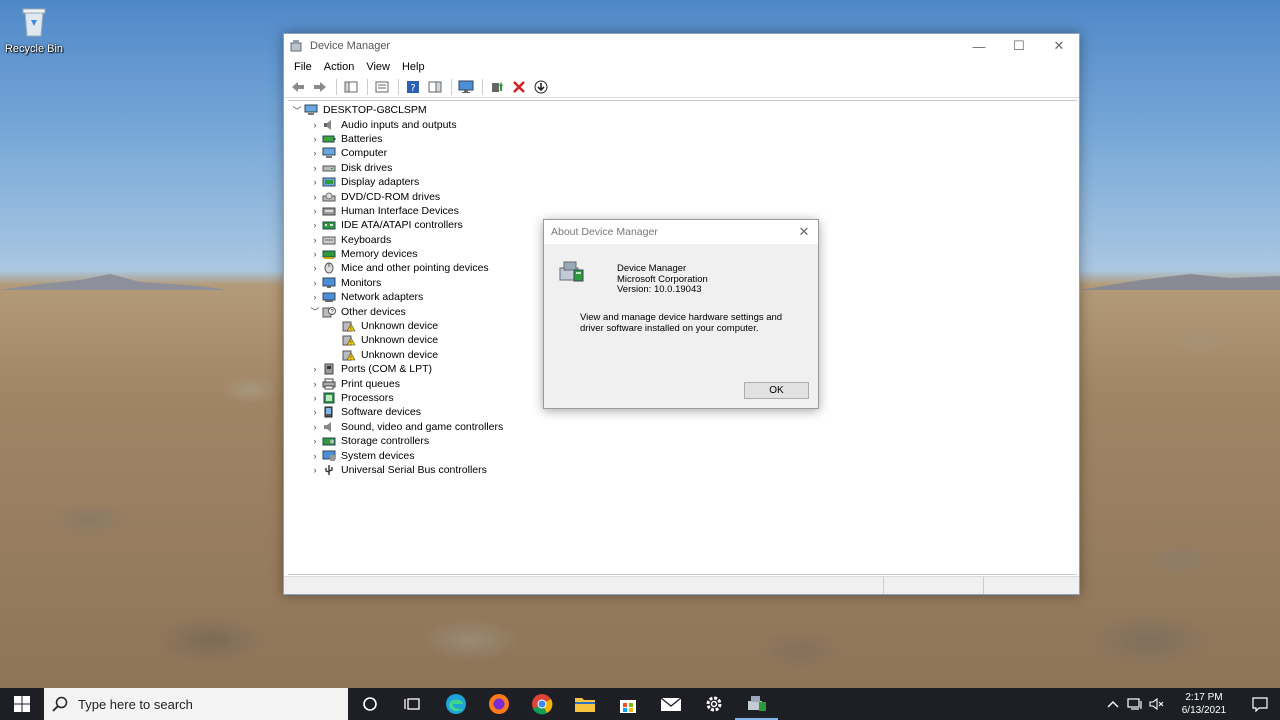  Describe the element at coordinates (412, 704) in the screenshot. I see `task-view-button` at that location.